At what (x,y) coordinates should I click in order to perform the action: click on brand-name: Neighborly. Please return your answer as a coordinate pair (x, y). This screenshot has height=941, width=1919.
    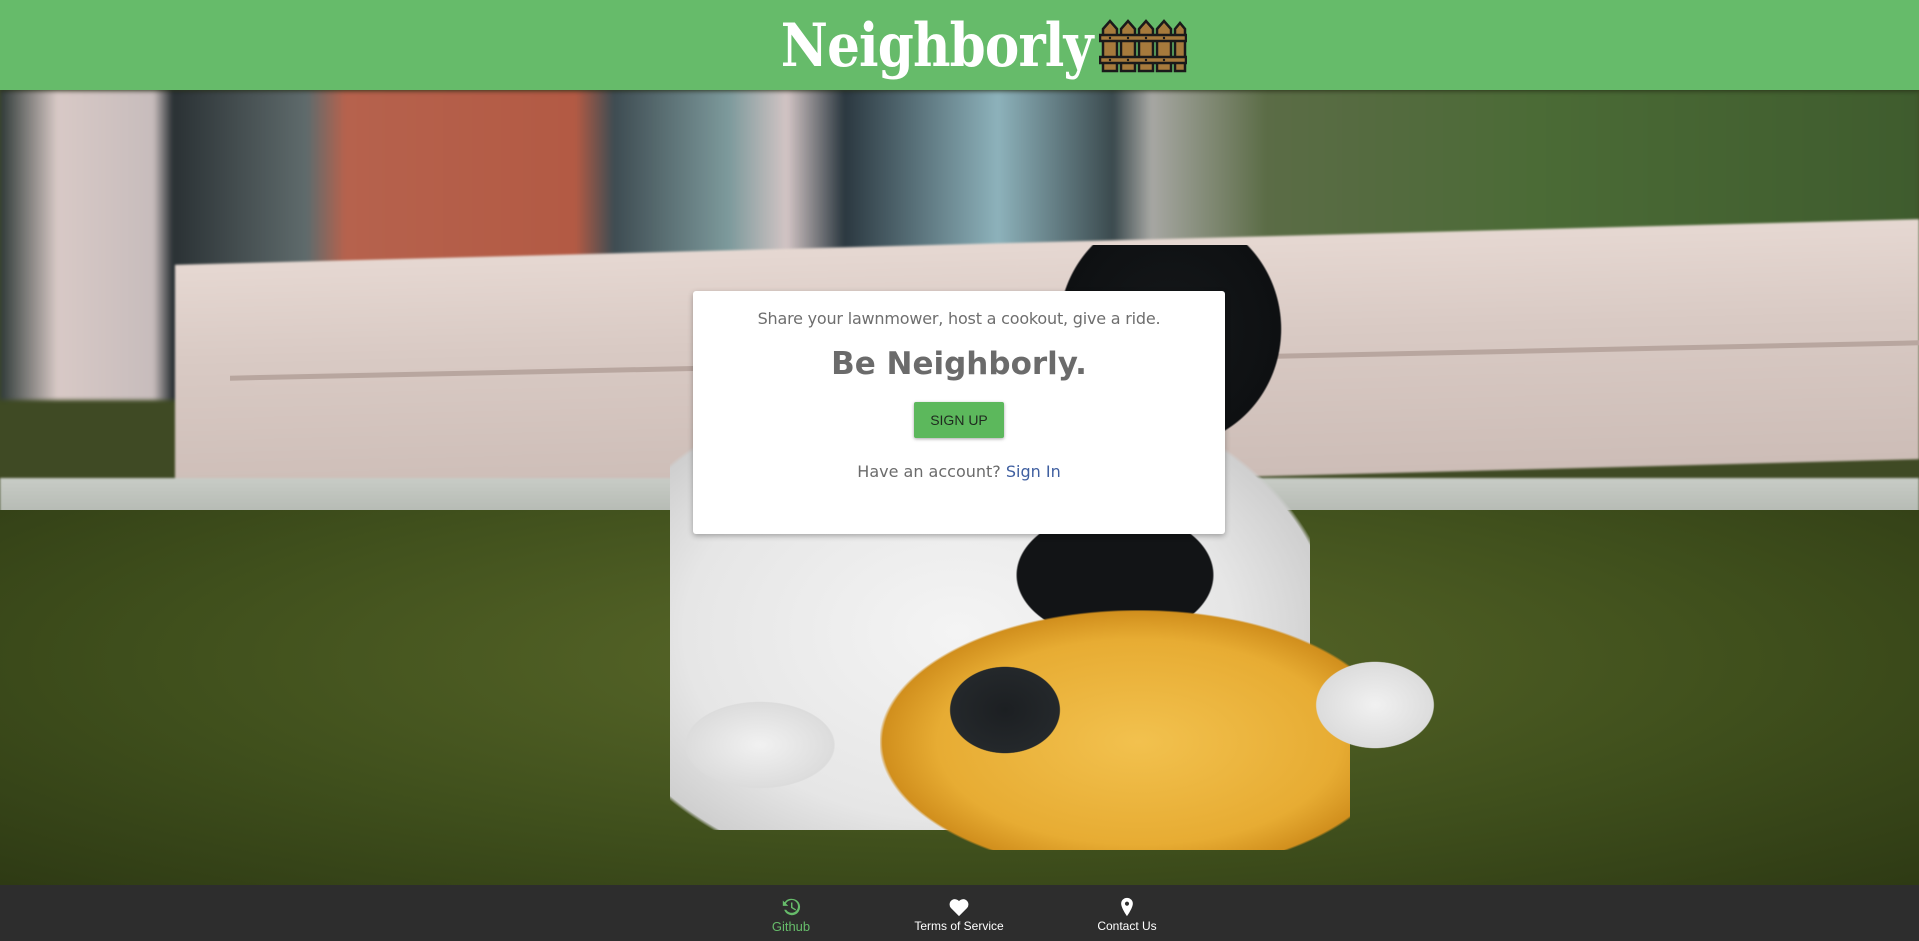
    Looking at the image, I should click on (937, 46).